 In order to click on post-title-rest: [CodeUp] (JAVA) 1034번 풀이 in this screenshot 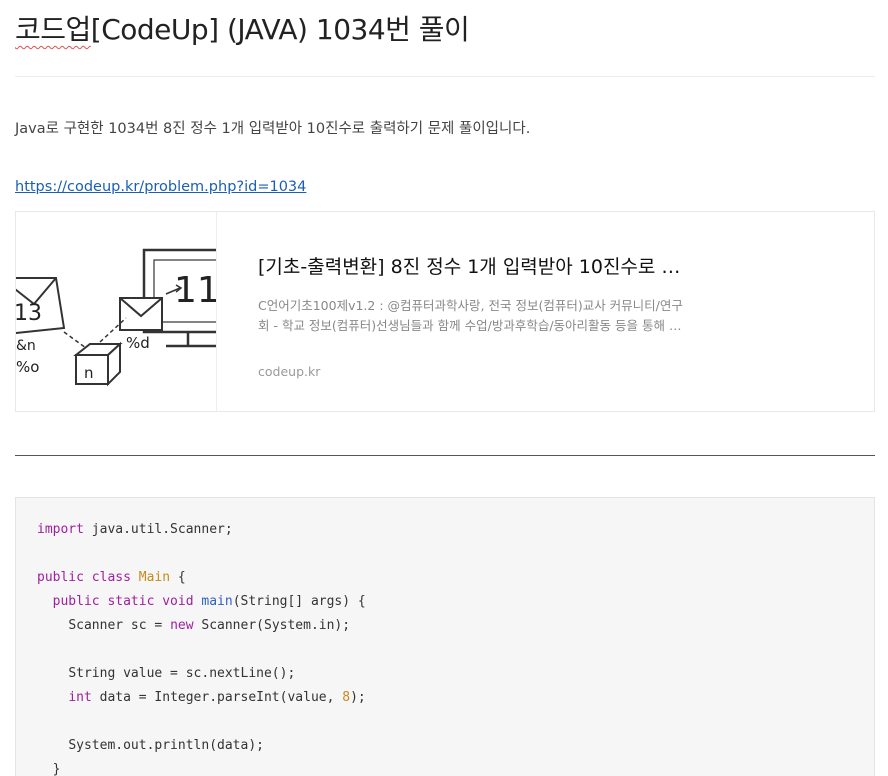, I will do `click(280, 29)`.